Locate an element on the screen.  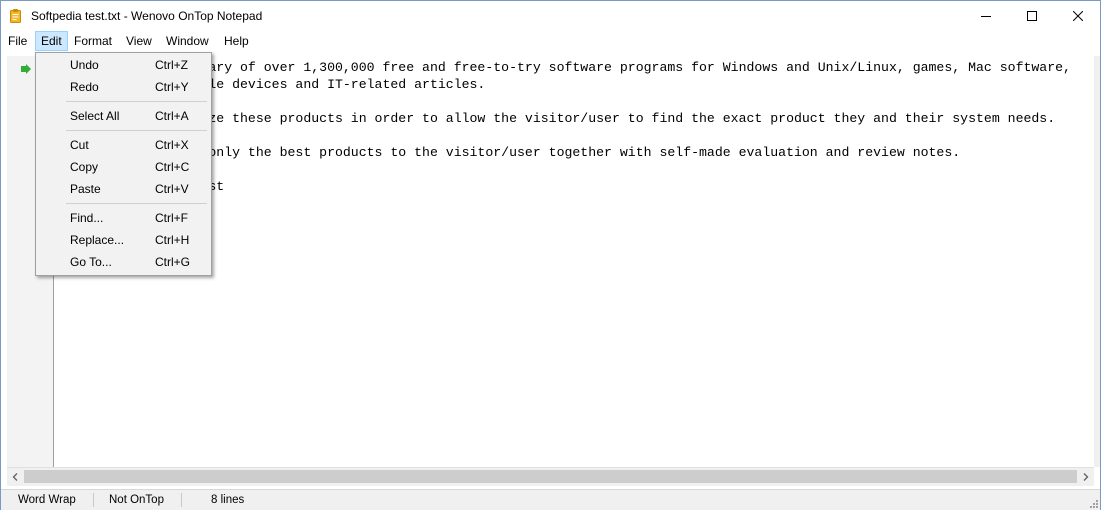
menu-edit: Edit is located at coordinates (51, 41).